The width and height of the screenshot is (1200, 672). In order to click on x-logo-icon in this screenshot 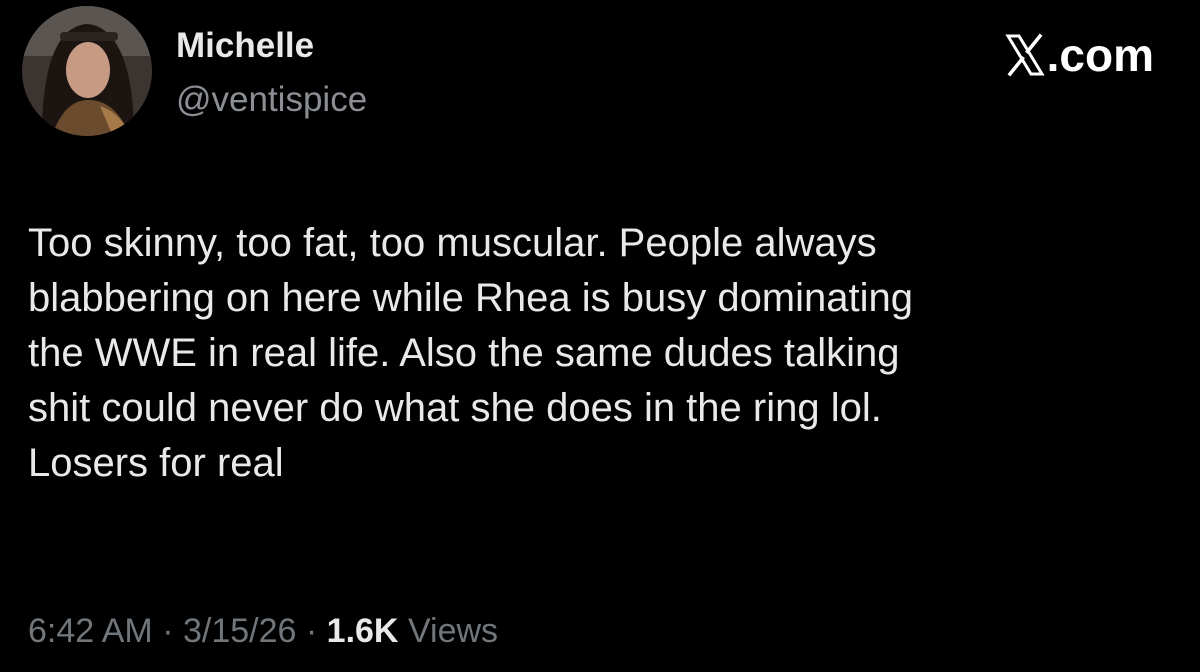, I will do `click(1024, 55)`.